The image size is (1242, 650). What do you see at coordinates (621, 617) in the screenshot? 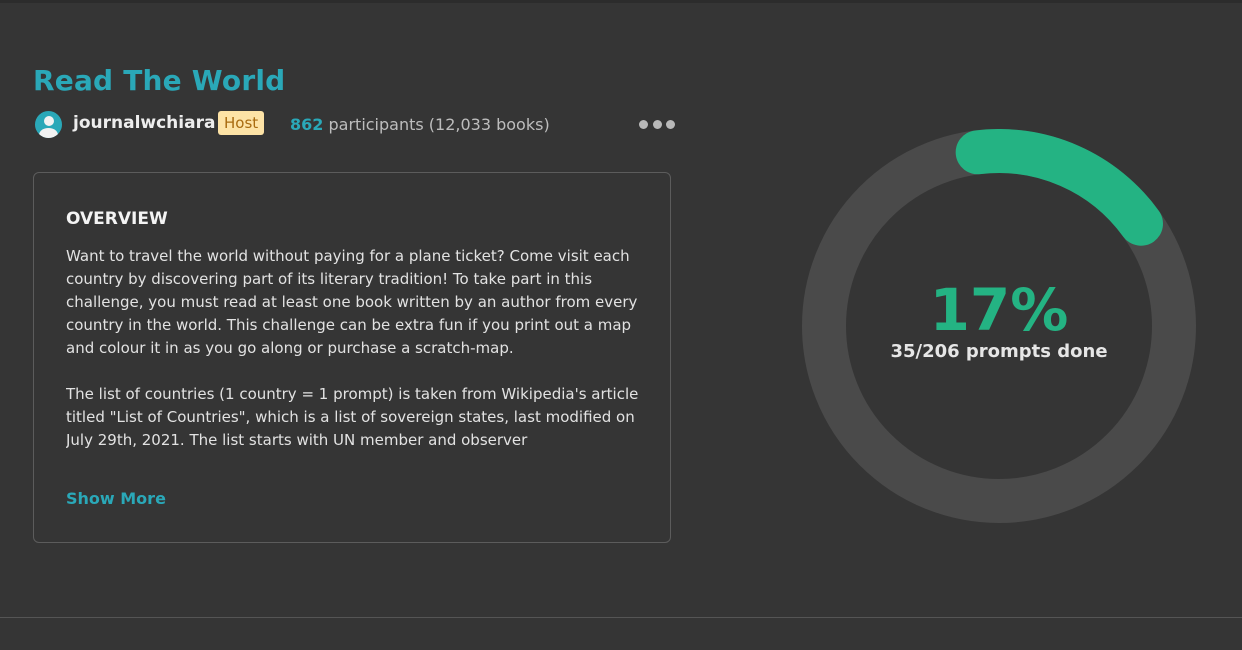
I see `bottom-divider` at bounding box center [621, 617].